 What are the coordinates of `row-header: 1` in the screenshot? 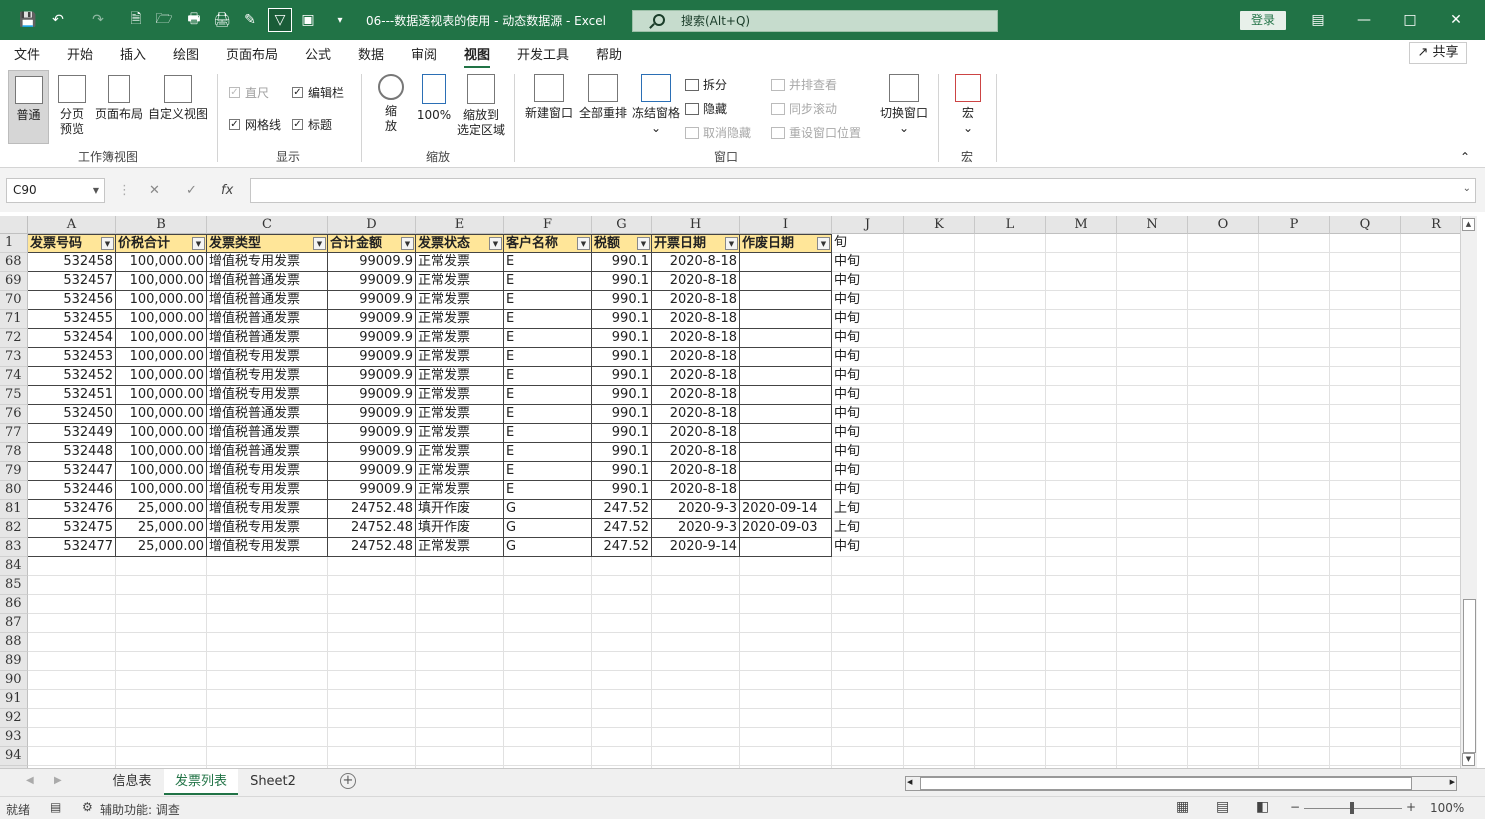 It's located at (14, 243).